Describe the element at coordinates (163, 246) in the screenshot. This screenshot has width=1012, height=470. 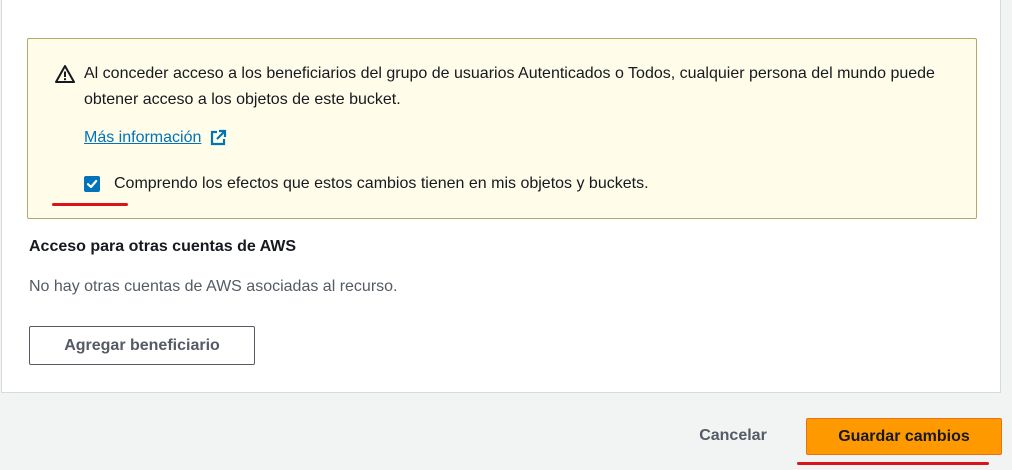
I see `other-accounts-title: Acceso para otras cuentas de AWS` at that location.